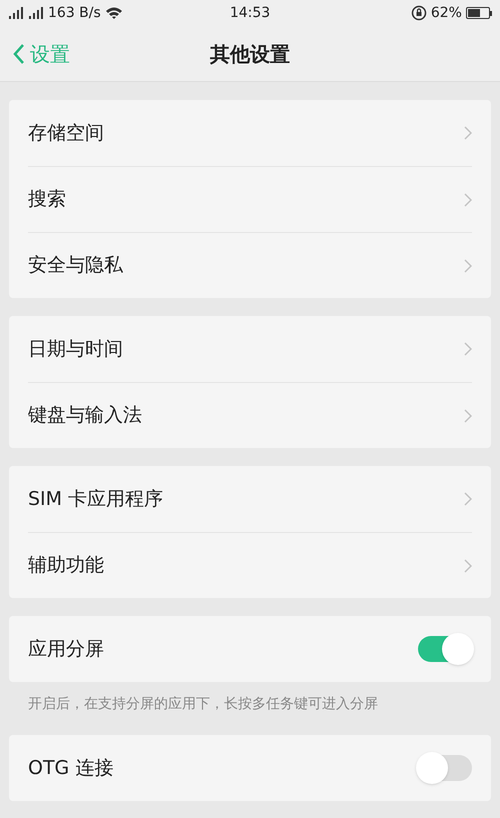 The image size is (500, 818). Describe the element at coordinates (96, 499) in the screenshot. I see `row-label: SIM 卡应用程序` at that location.